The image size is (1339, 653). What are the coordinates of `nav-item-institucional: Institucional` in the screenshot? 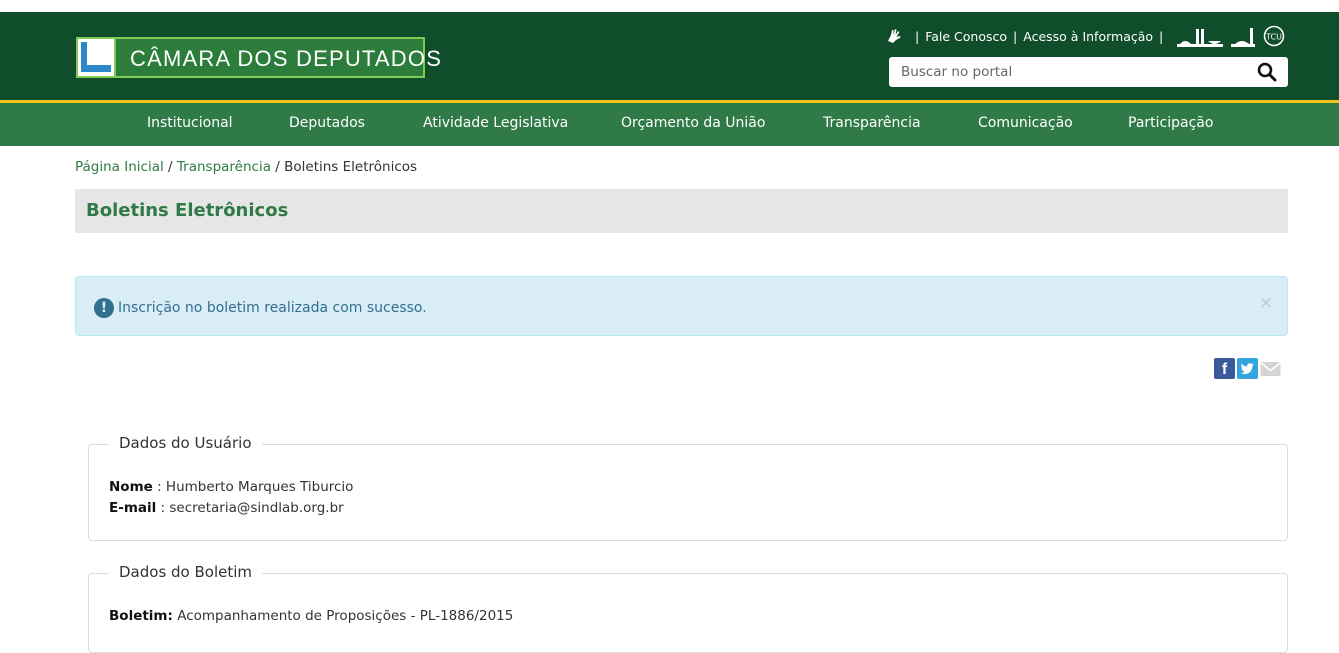 It's located at (190, 123).